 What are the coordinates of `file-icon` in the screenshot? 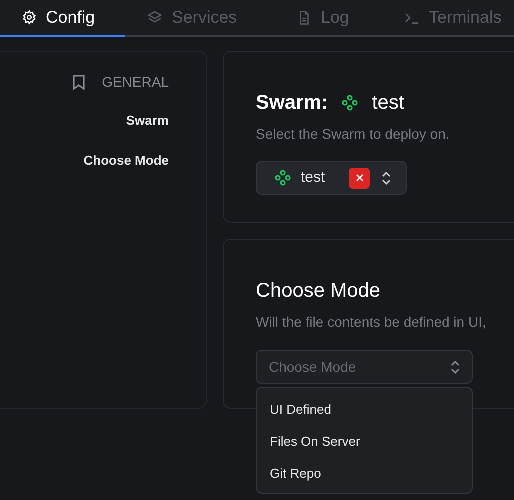 It's located at (304, 18).